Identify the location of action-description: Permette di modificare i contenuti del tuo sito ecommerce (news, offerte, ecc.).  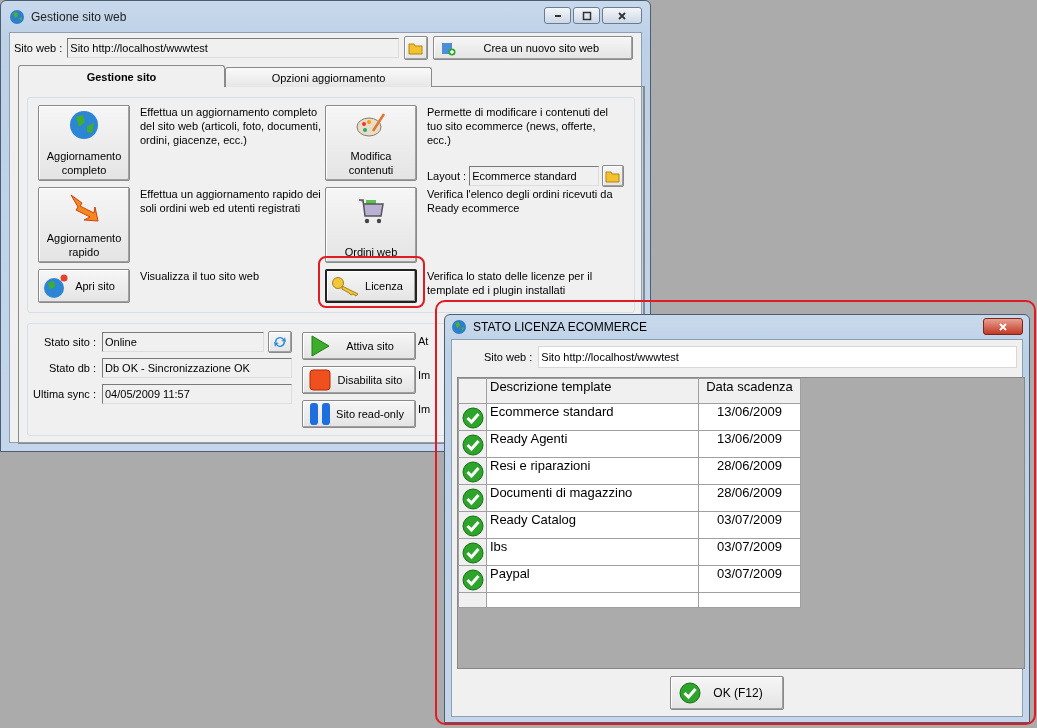
(518, 126).